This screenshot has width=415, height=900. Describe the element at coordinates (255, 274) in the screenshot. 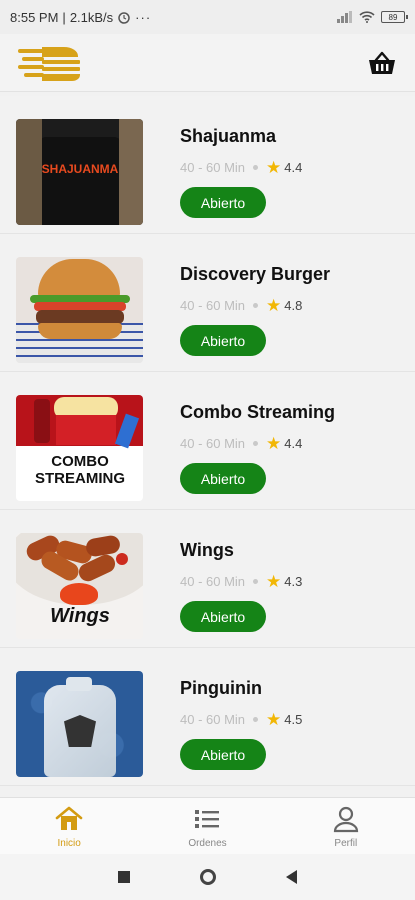

I see `restaurant-name: Discovery Burger` at that location.